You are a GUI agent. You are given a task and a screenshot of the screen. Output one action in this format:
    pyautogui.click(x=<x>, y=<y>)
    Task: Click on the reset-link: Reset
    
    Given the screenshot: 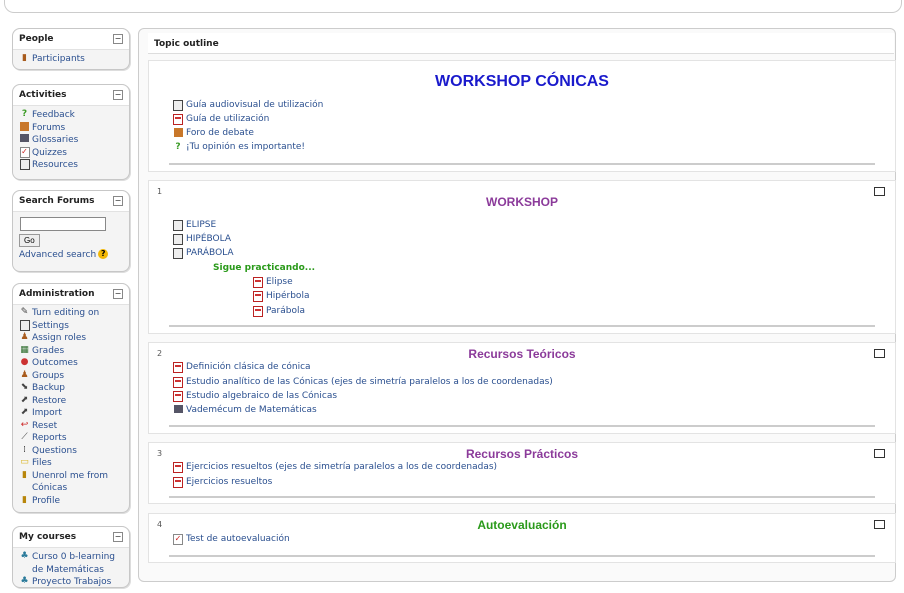 What is the action you would take?
    pyautogui.click(x=44, y=426)
    